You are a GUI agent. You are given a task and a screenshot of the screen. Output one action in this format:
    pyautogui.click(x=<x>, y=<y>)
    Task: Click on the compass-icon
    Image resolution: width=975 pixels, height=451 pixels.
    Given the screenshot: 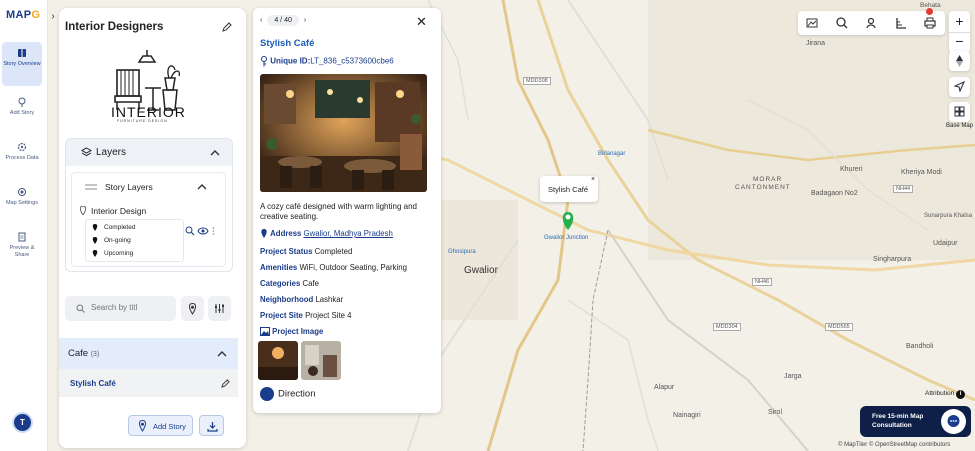 What is the action you would take?
    pyautogui.click(x=959, y=61)
    